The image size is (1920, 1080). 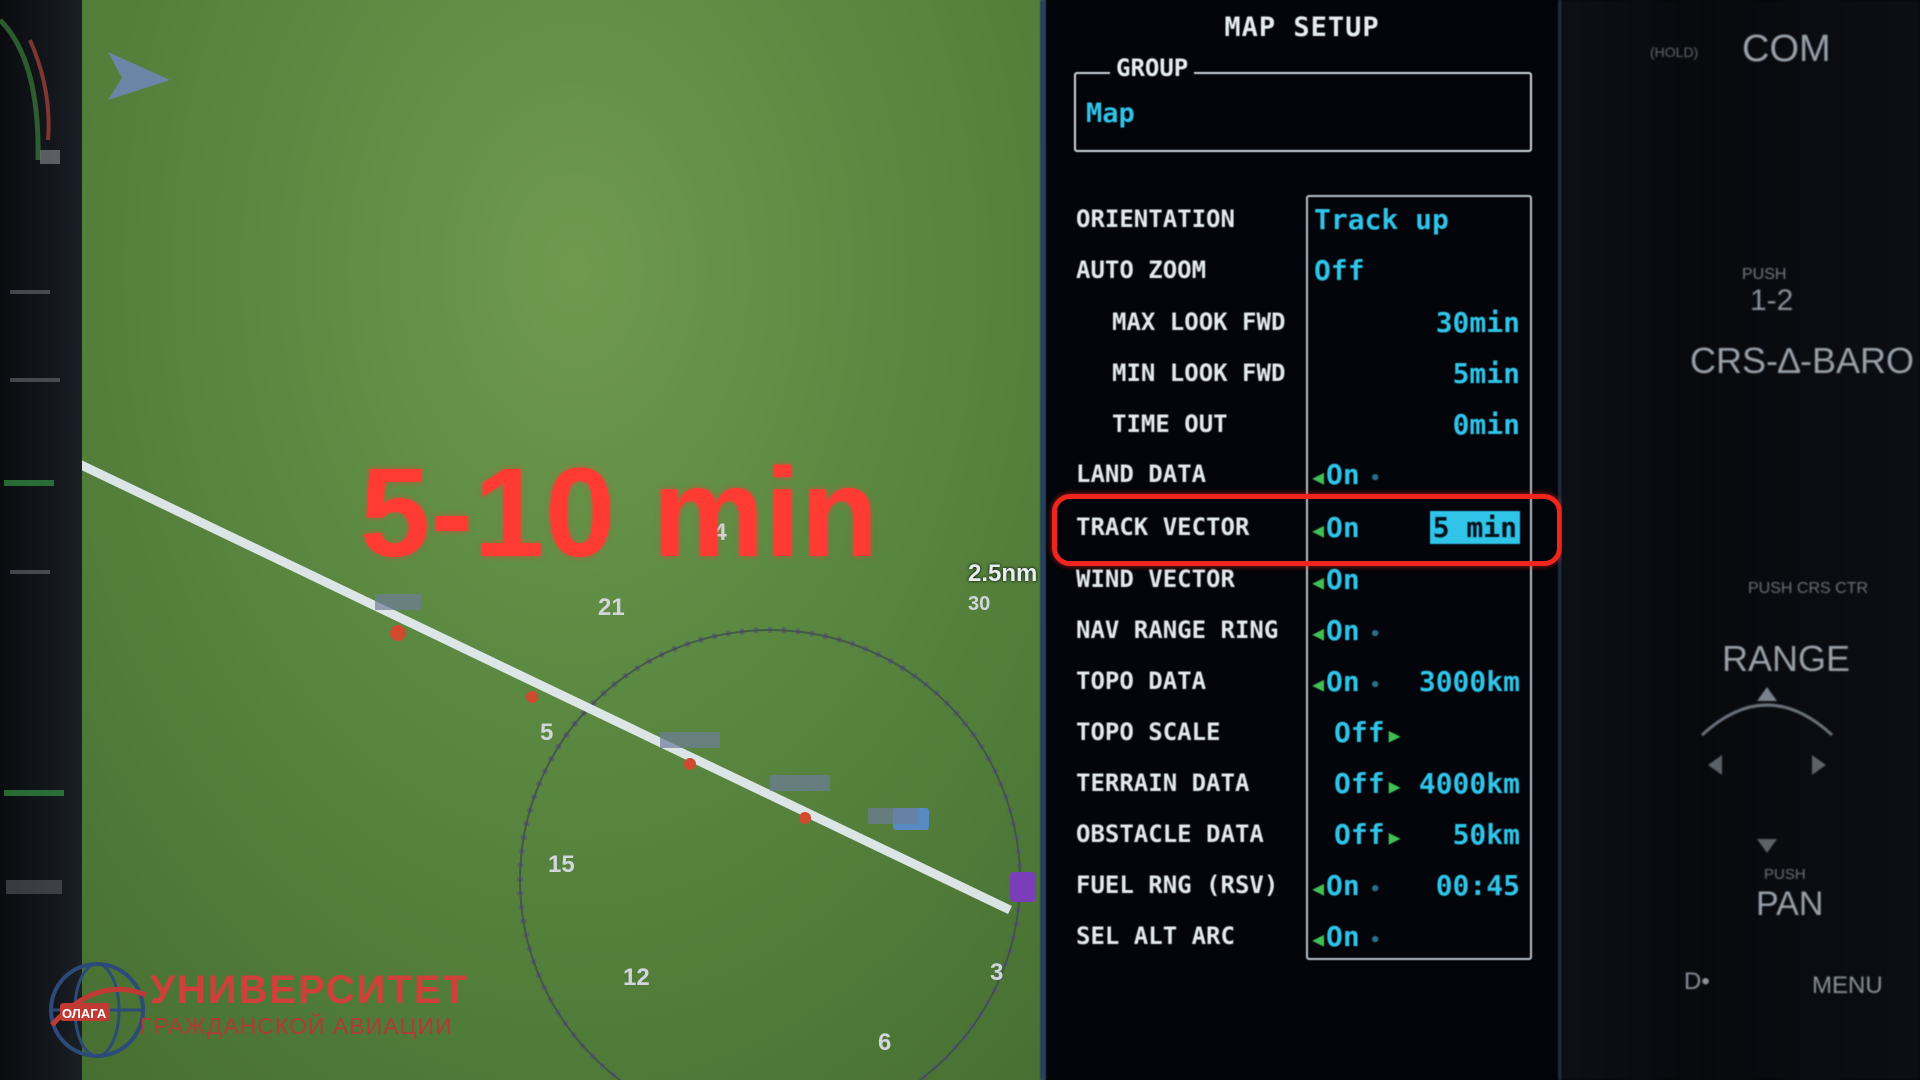 I want to click on setting-value: 5min, so click(x=1486, y=373).